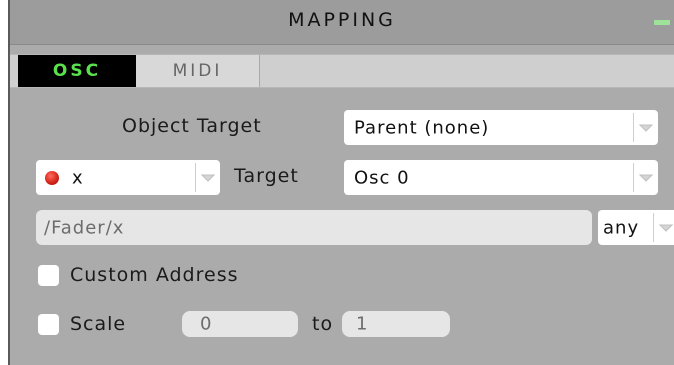 The height and width of the screenshot is (365, 674). I want to click on type-tag-dropdown: any, so click(636, 227).